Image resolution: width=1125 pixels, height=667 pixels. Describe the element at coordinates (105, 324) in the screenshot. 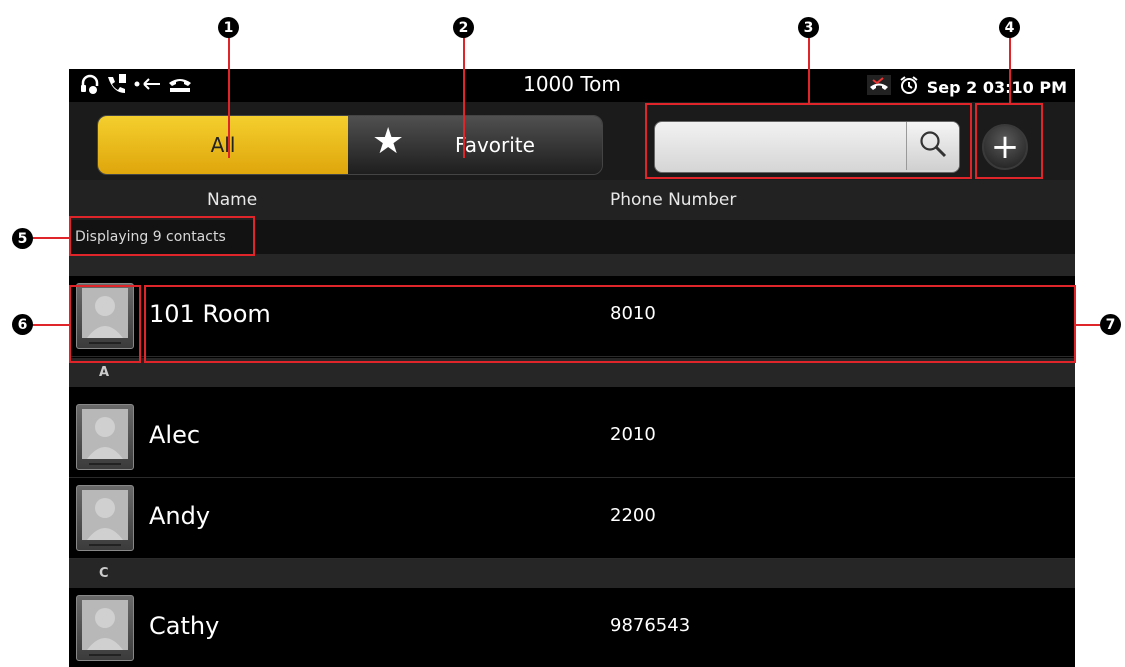

I see `avatar-annotation-box` at that location.